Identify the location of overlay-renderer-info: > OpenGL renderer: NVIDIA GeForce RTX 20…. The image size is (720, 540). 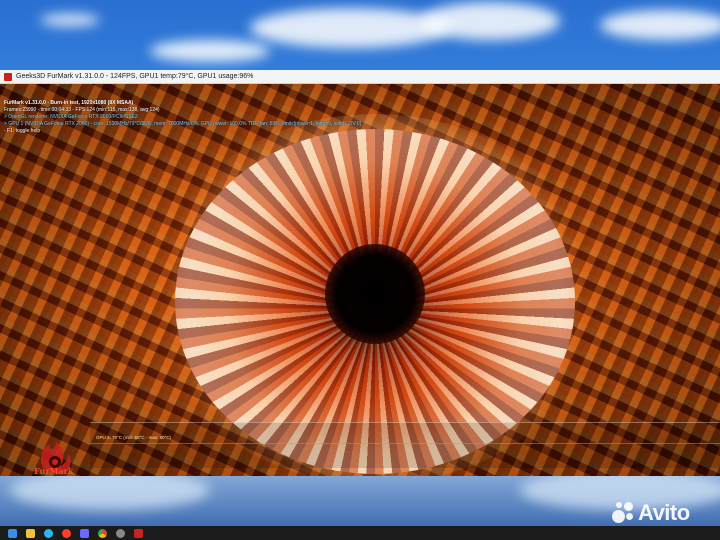
(71, 117).